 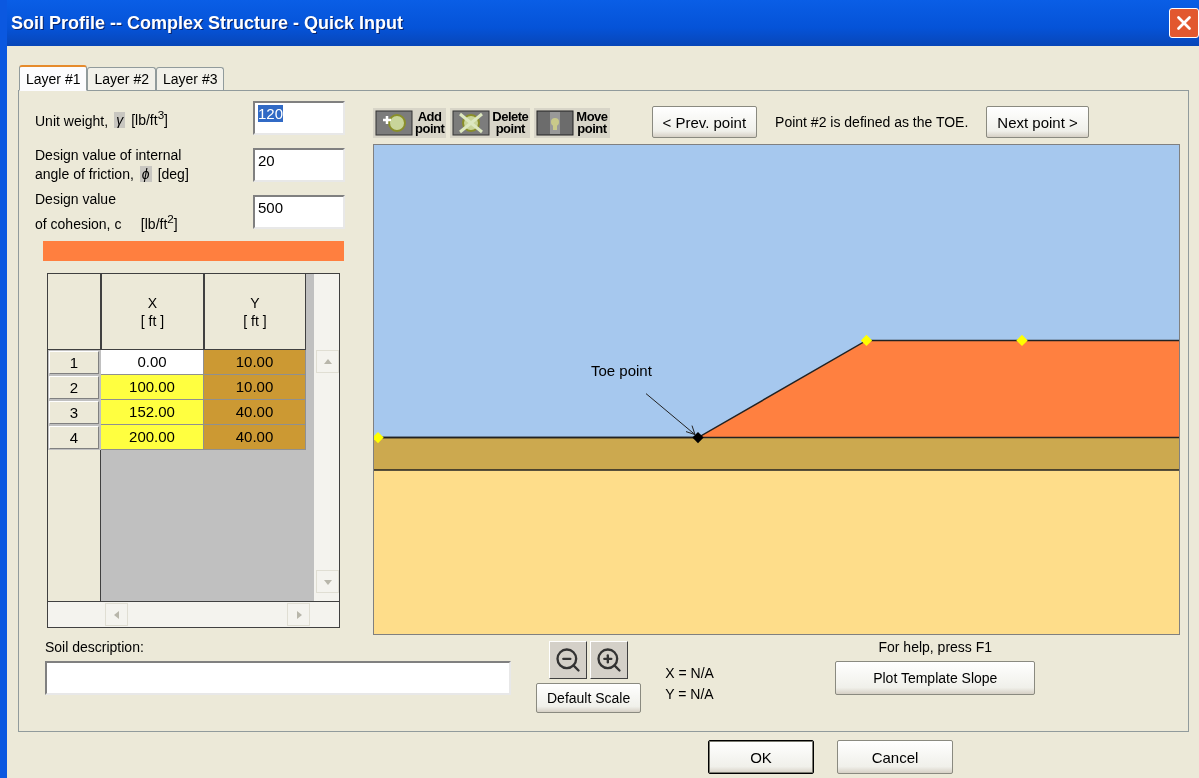 I want to click on row-header: 2, so click(x=74, y=387).